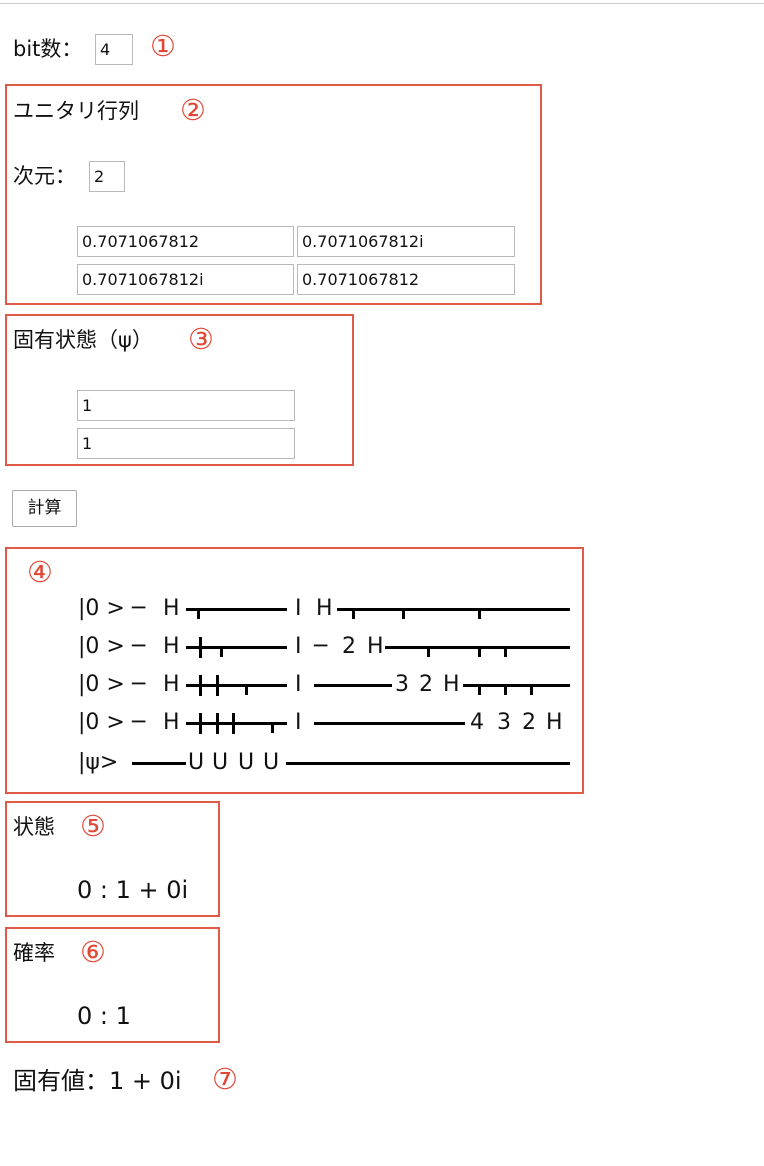 The image size is (764, 1166). Describe the element at coordinates (298, 608) in the screenshot. I see `circuit-row-0-token-2: I` at that location.